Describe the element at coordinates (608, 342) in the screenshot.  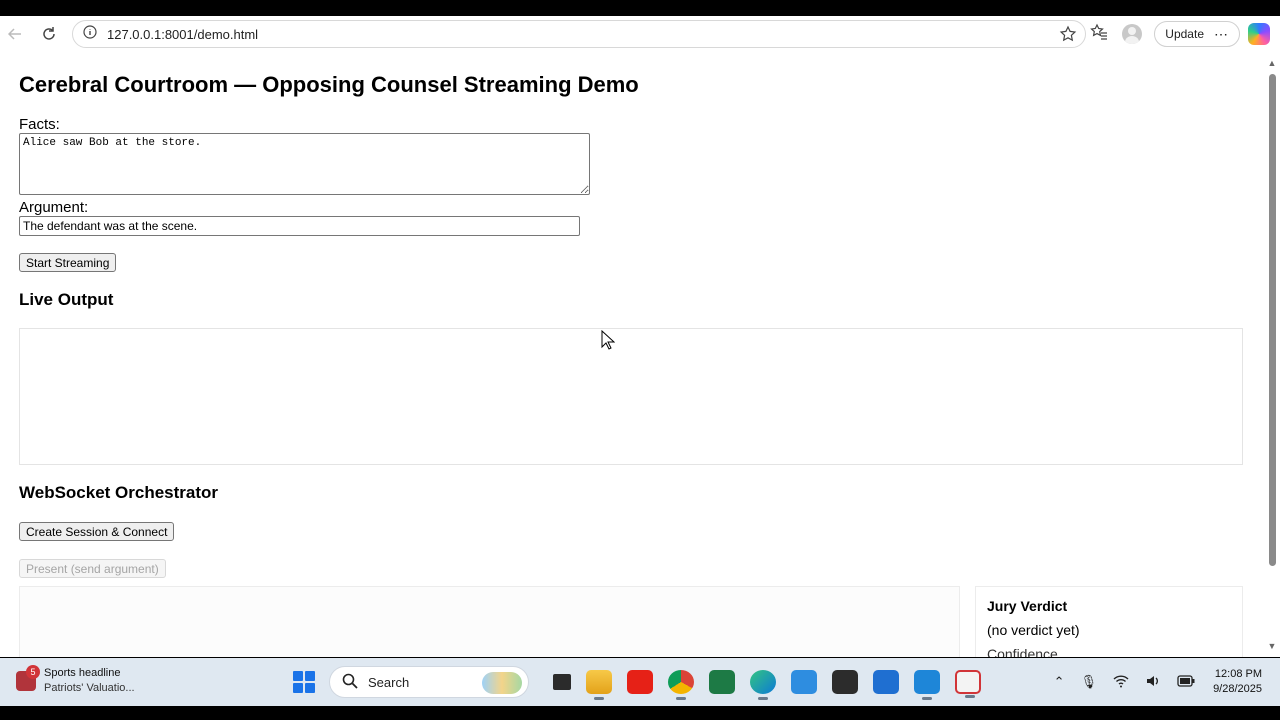
I see `mouse-cursor-icon` at that location.